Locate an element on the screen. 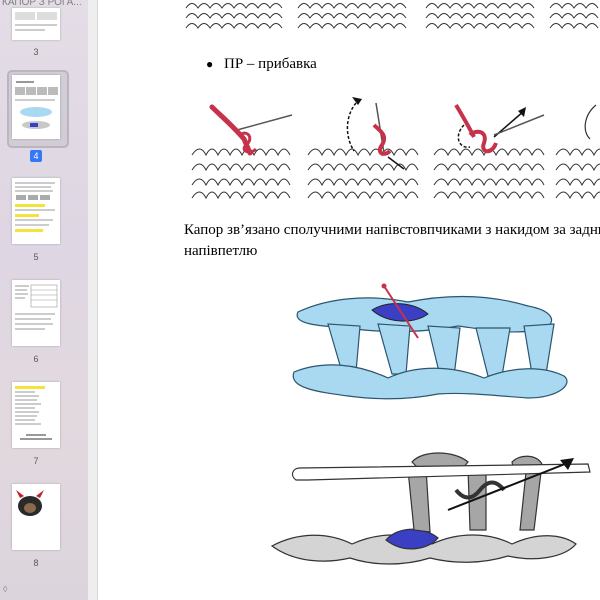  thumbnail-5-preview is located at coordinates (35, 207).